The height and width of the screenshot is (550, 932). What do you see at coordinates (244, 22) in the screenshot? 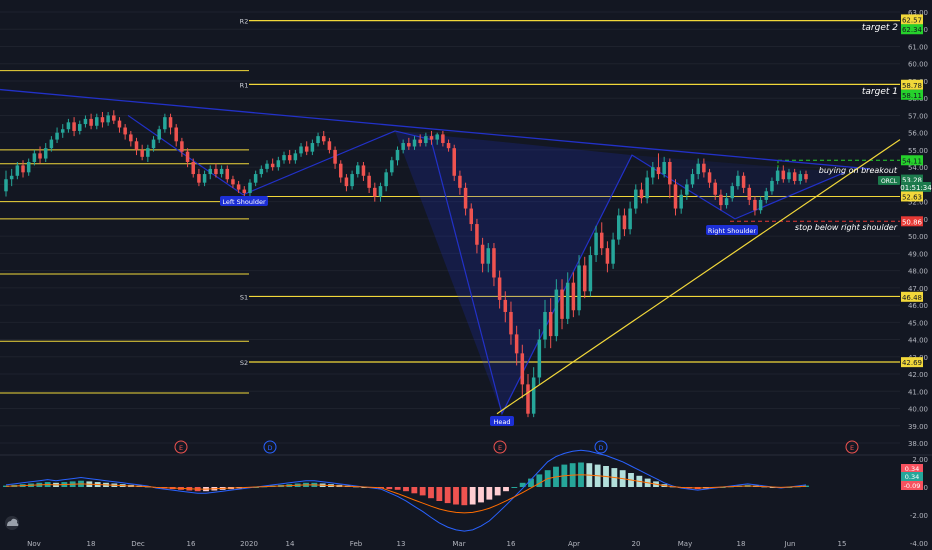
I see `pivot-label-r2: R2` at bounding box center [244, 22].